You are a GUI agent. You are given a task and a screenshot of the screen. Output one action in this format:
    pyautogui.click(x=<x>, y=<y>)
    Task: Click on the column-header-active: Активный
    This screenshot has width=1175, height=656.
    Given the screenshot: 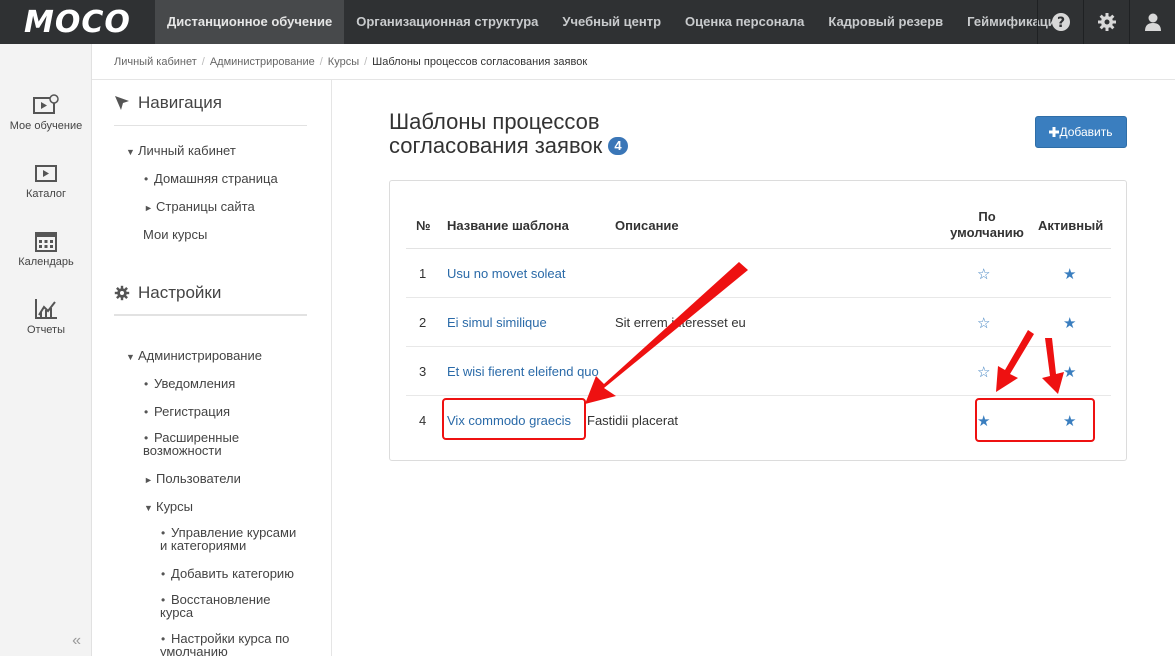 What is the action you would take?
    pyautogui.click(x=1070, y=225)
    